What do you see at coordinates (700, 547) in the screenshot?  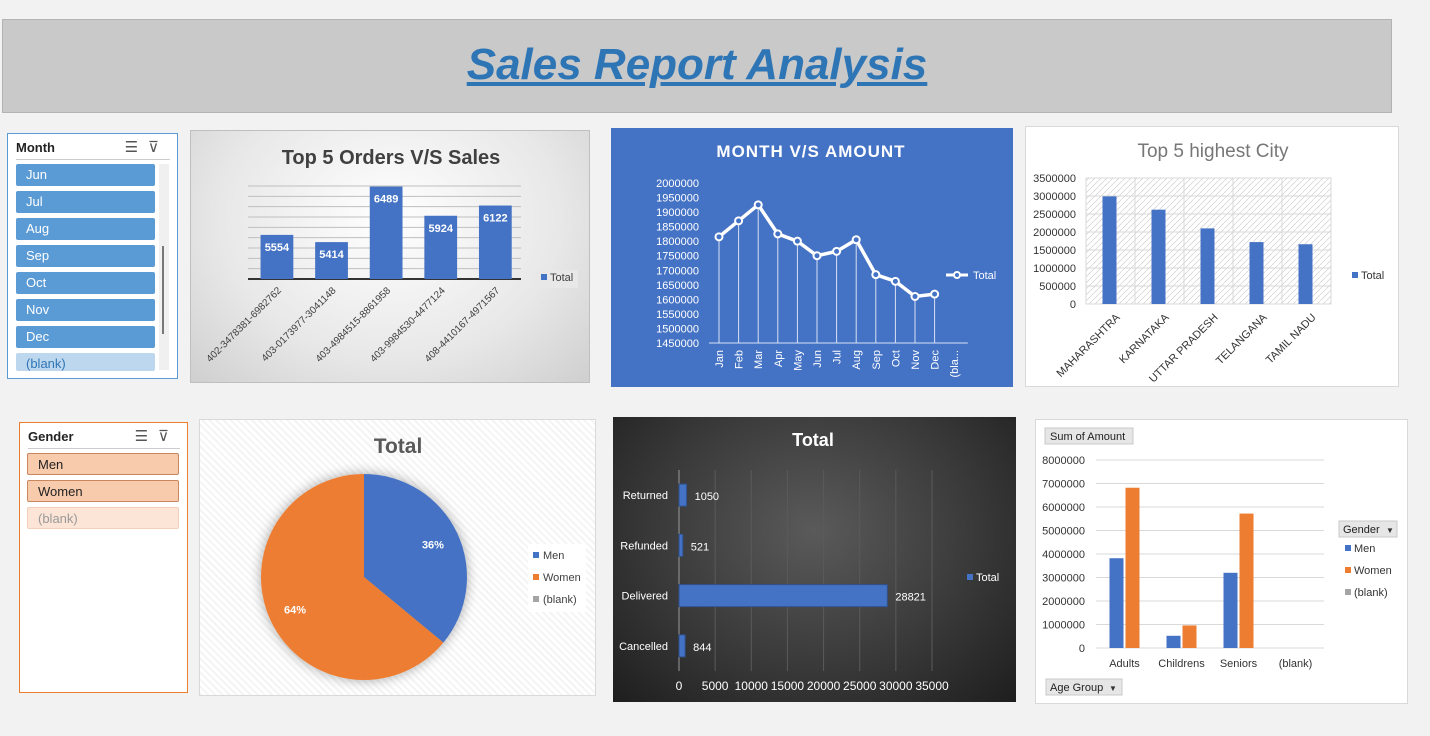 I see `data-label: 521` at bounding box center [700, 547].